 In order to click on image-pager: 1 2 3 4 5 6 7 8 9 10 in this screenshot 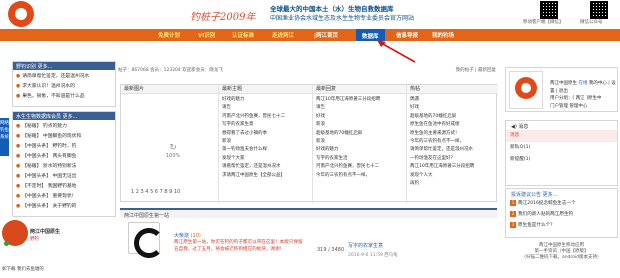, I will do `click(155, 192)`.